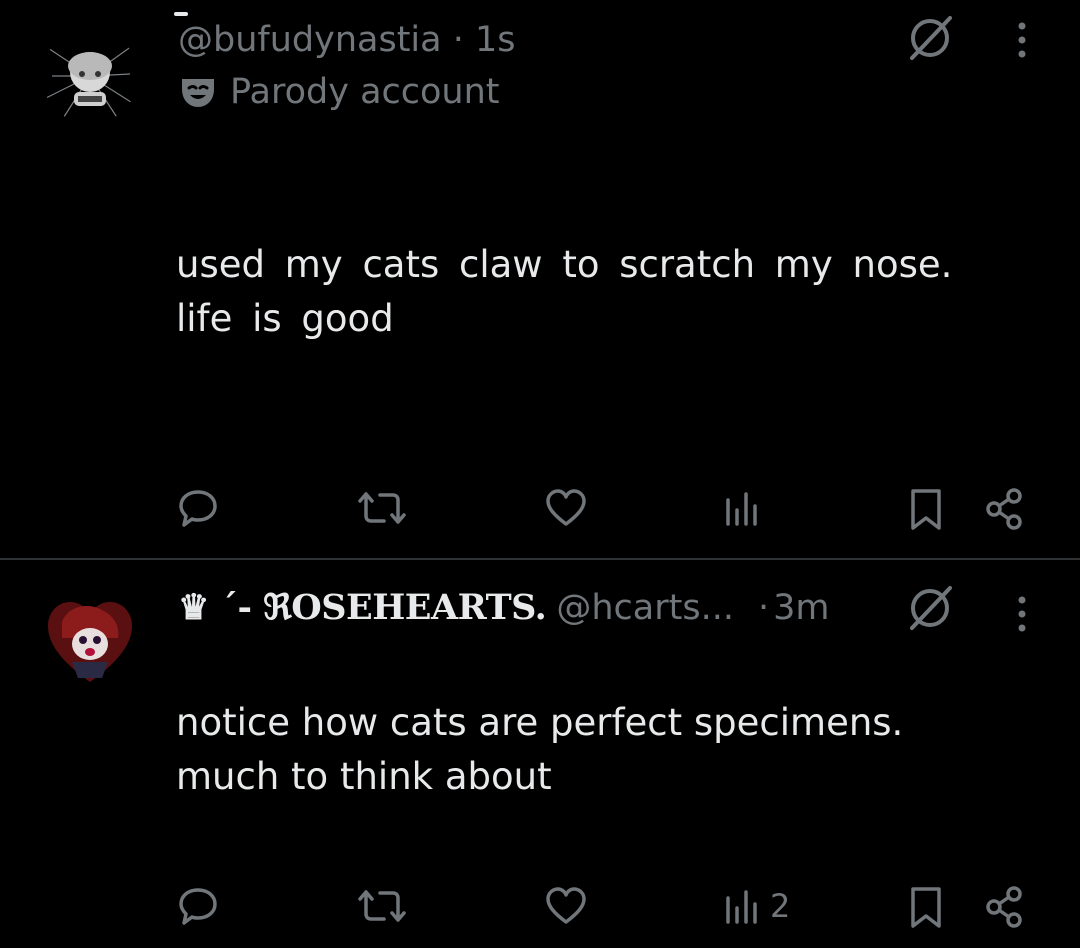 Image resolution: width=1080 pixels, height=948 pixels. Describe the element at coordinates (181, 14) in the screenshot. I see `name-dash-mark` at that location.